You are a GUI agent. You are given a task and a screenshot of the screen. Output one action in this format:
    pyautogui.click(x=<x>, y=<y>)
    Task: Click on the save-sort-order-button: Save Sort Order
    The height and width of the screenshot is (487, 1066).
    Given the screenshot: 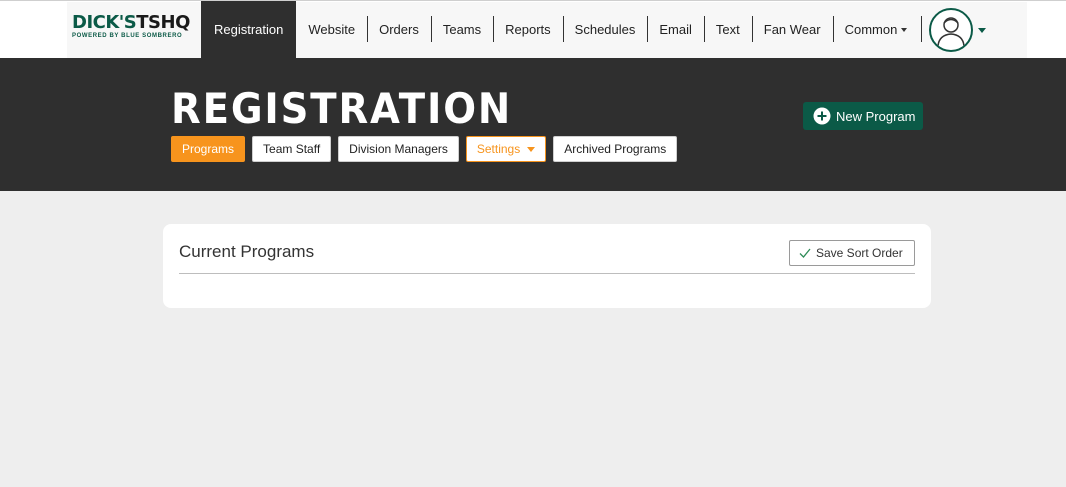 What is the action you would take?
    pyautogui.click(x=852, y=253)
    